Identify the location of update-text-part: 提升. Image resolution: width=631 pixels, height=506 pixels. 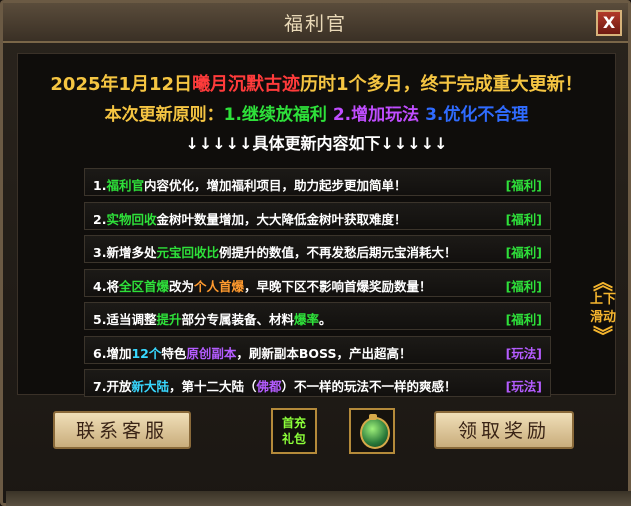
(169, 319).